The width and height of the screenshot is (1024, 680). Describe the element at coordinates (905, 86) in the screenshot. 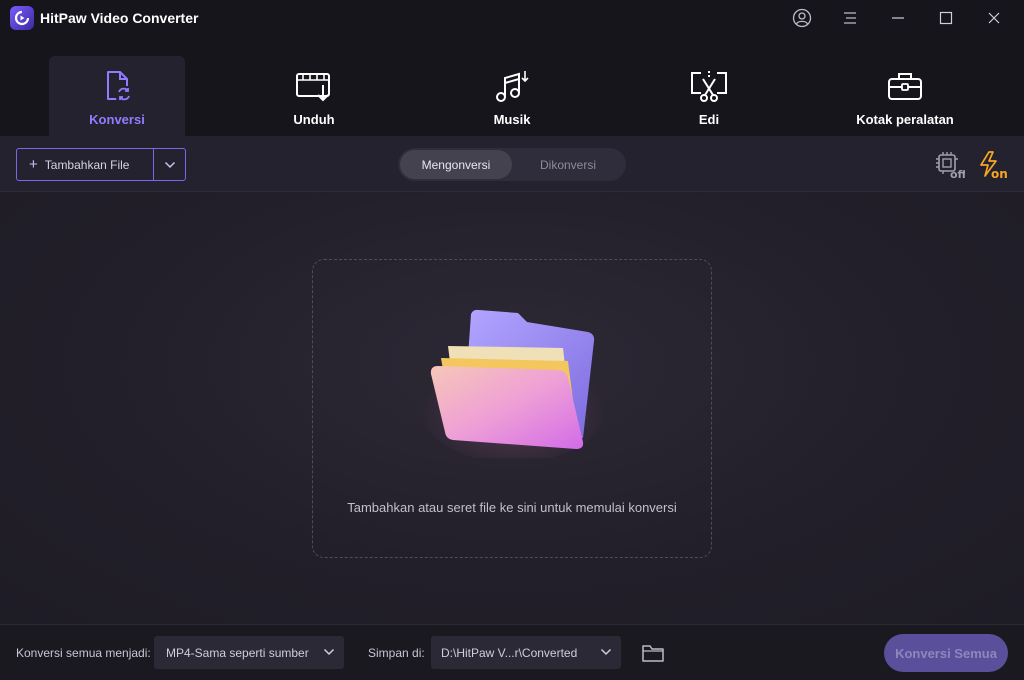

I see `toolbox-icon` at that location.